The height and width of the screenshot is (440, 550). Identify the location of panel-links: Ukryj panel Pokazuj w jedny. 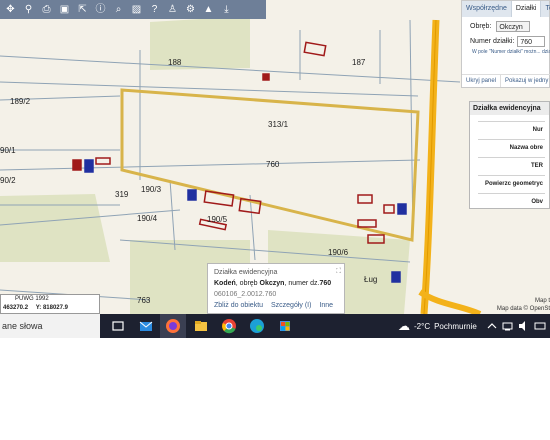
(506, 80).